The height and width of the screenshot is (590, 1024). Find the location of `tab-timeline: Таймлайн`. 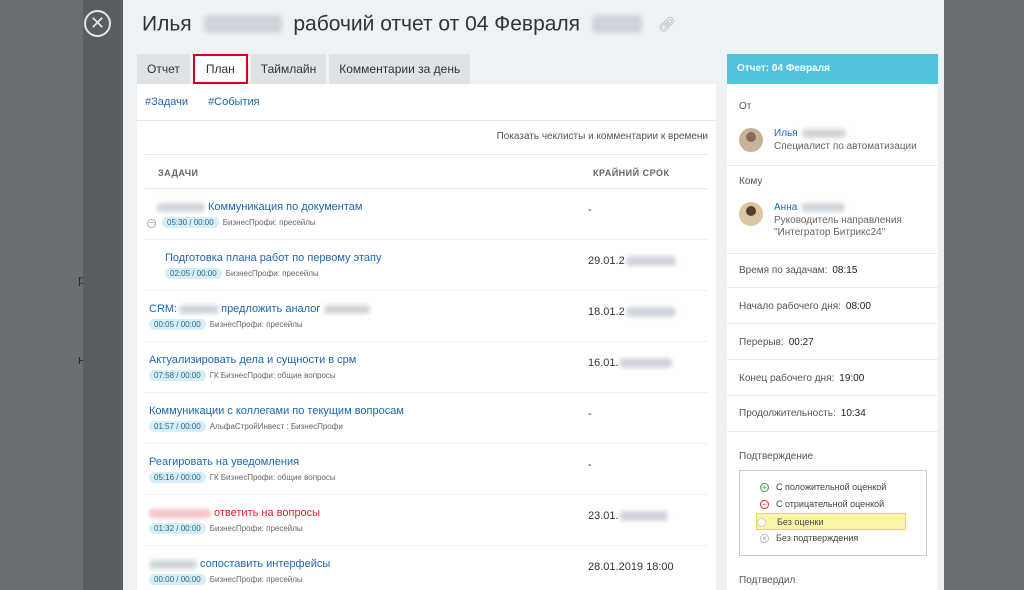

tab-timeline: Таймлайн is located at coordinates (288, 69).